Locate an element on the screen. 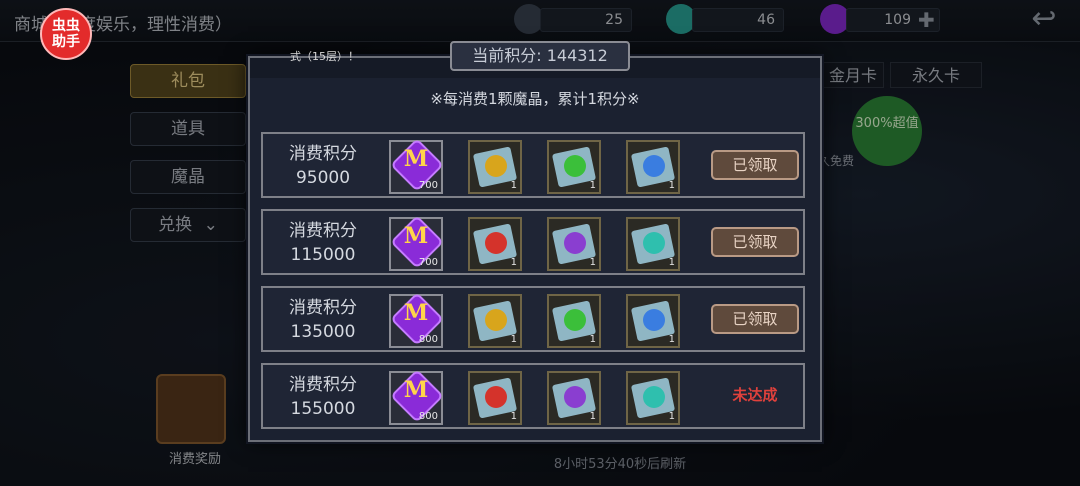 Image resolution: width=1080 pixels, height=486 pixels. threshold-value: 155000 is located at coordinates (323, 409).